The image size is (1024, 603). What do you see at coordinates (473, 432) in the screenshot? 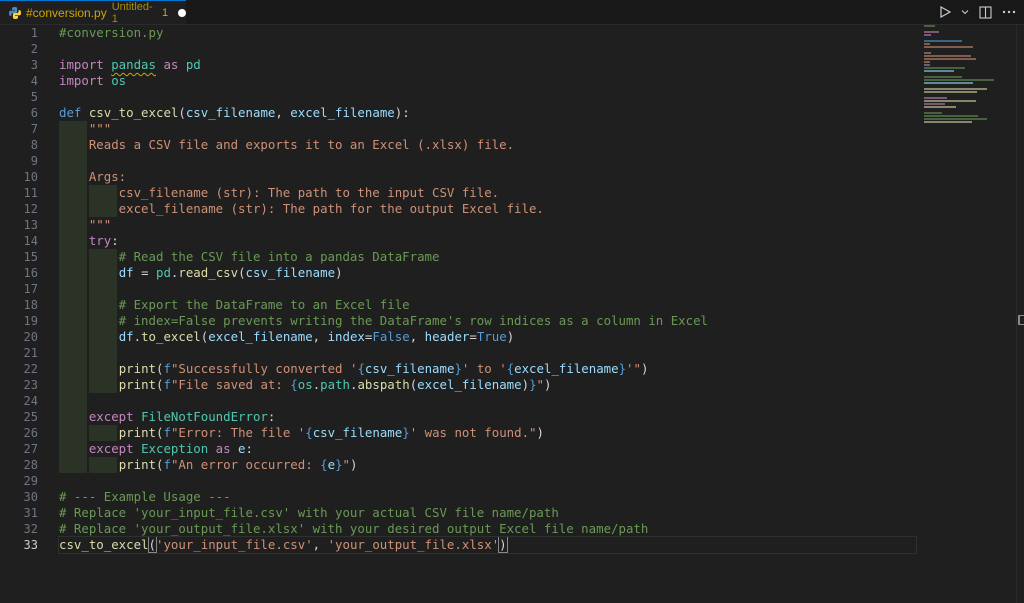
I see `code-token: ' was not found."` at bounding box center [473, 432].